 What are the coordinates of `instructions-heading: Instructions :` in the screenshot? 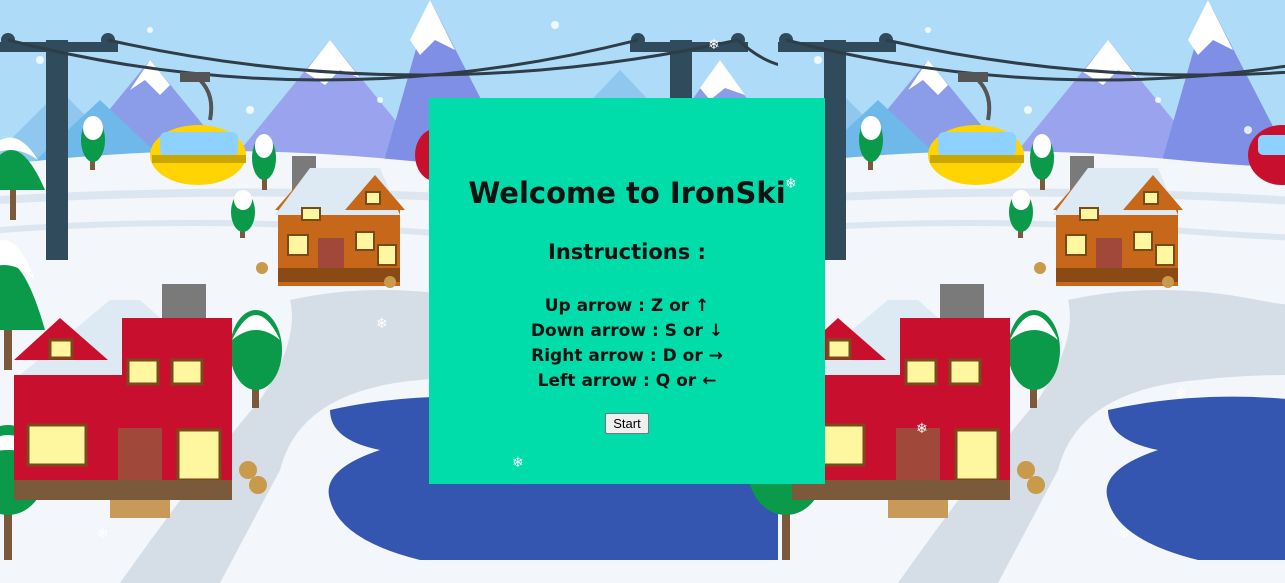 It's located at (627, 252).